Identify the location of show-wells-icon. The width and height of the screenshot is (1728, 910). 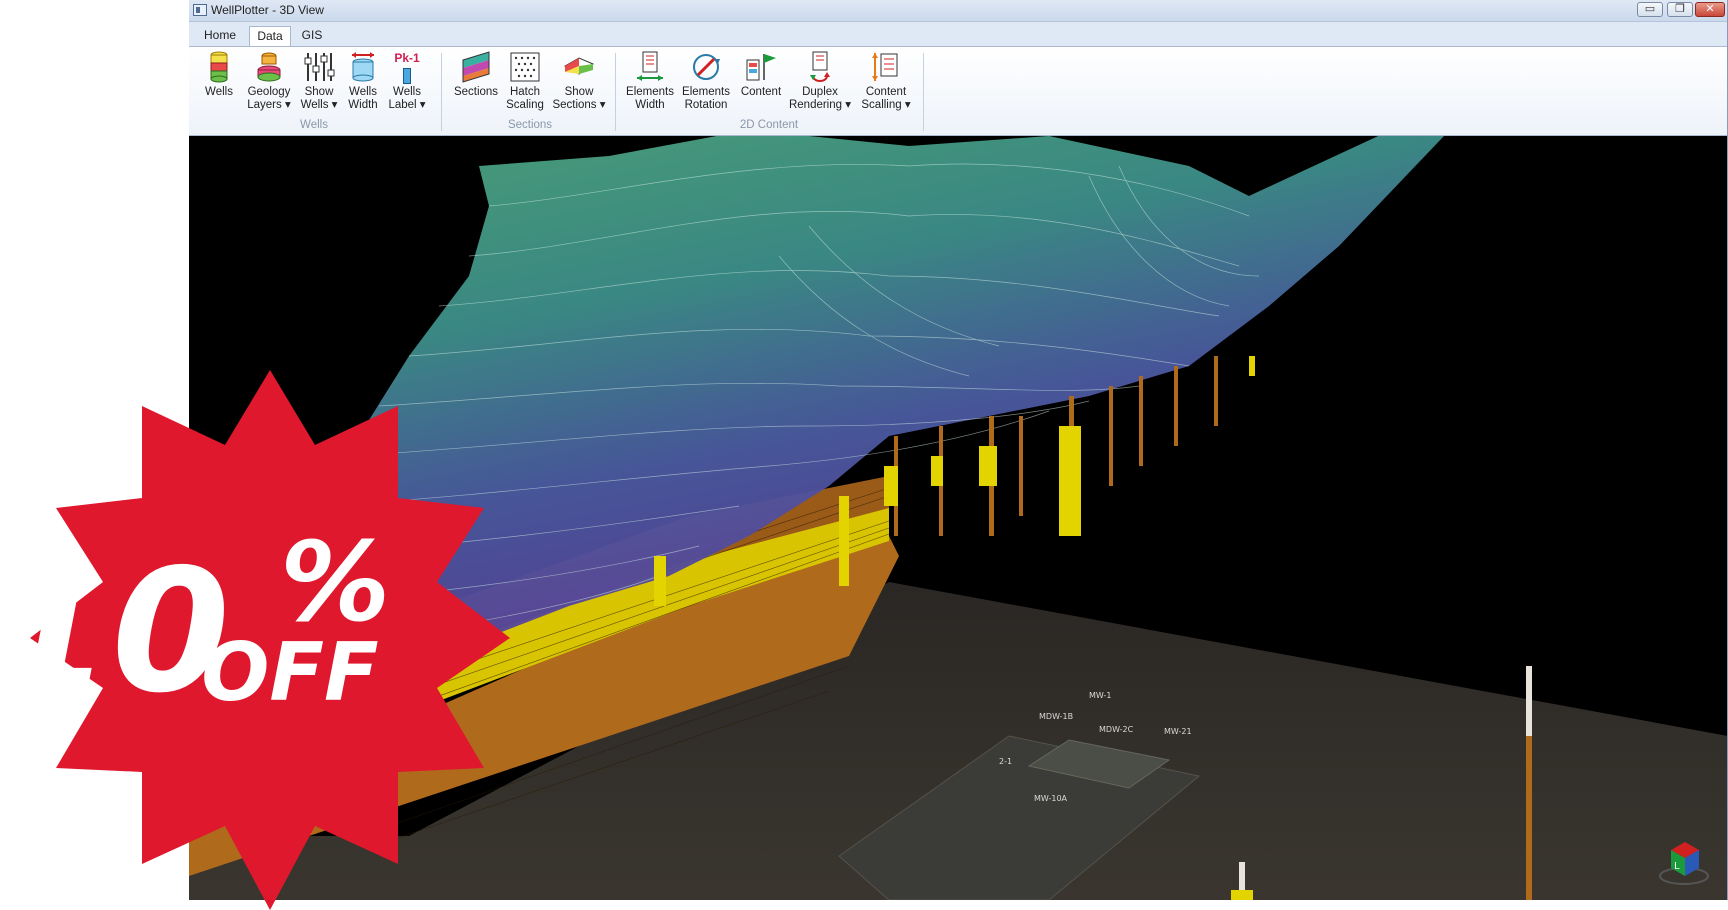
(319, 67).